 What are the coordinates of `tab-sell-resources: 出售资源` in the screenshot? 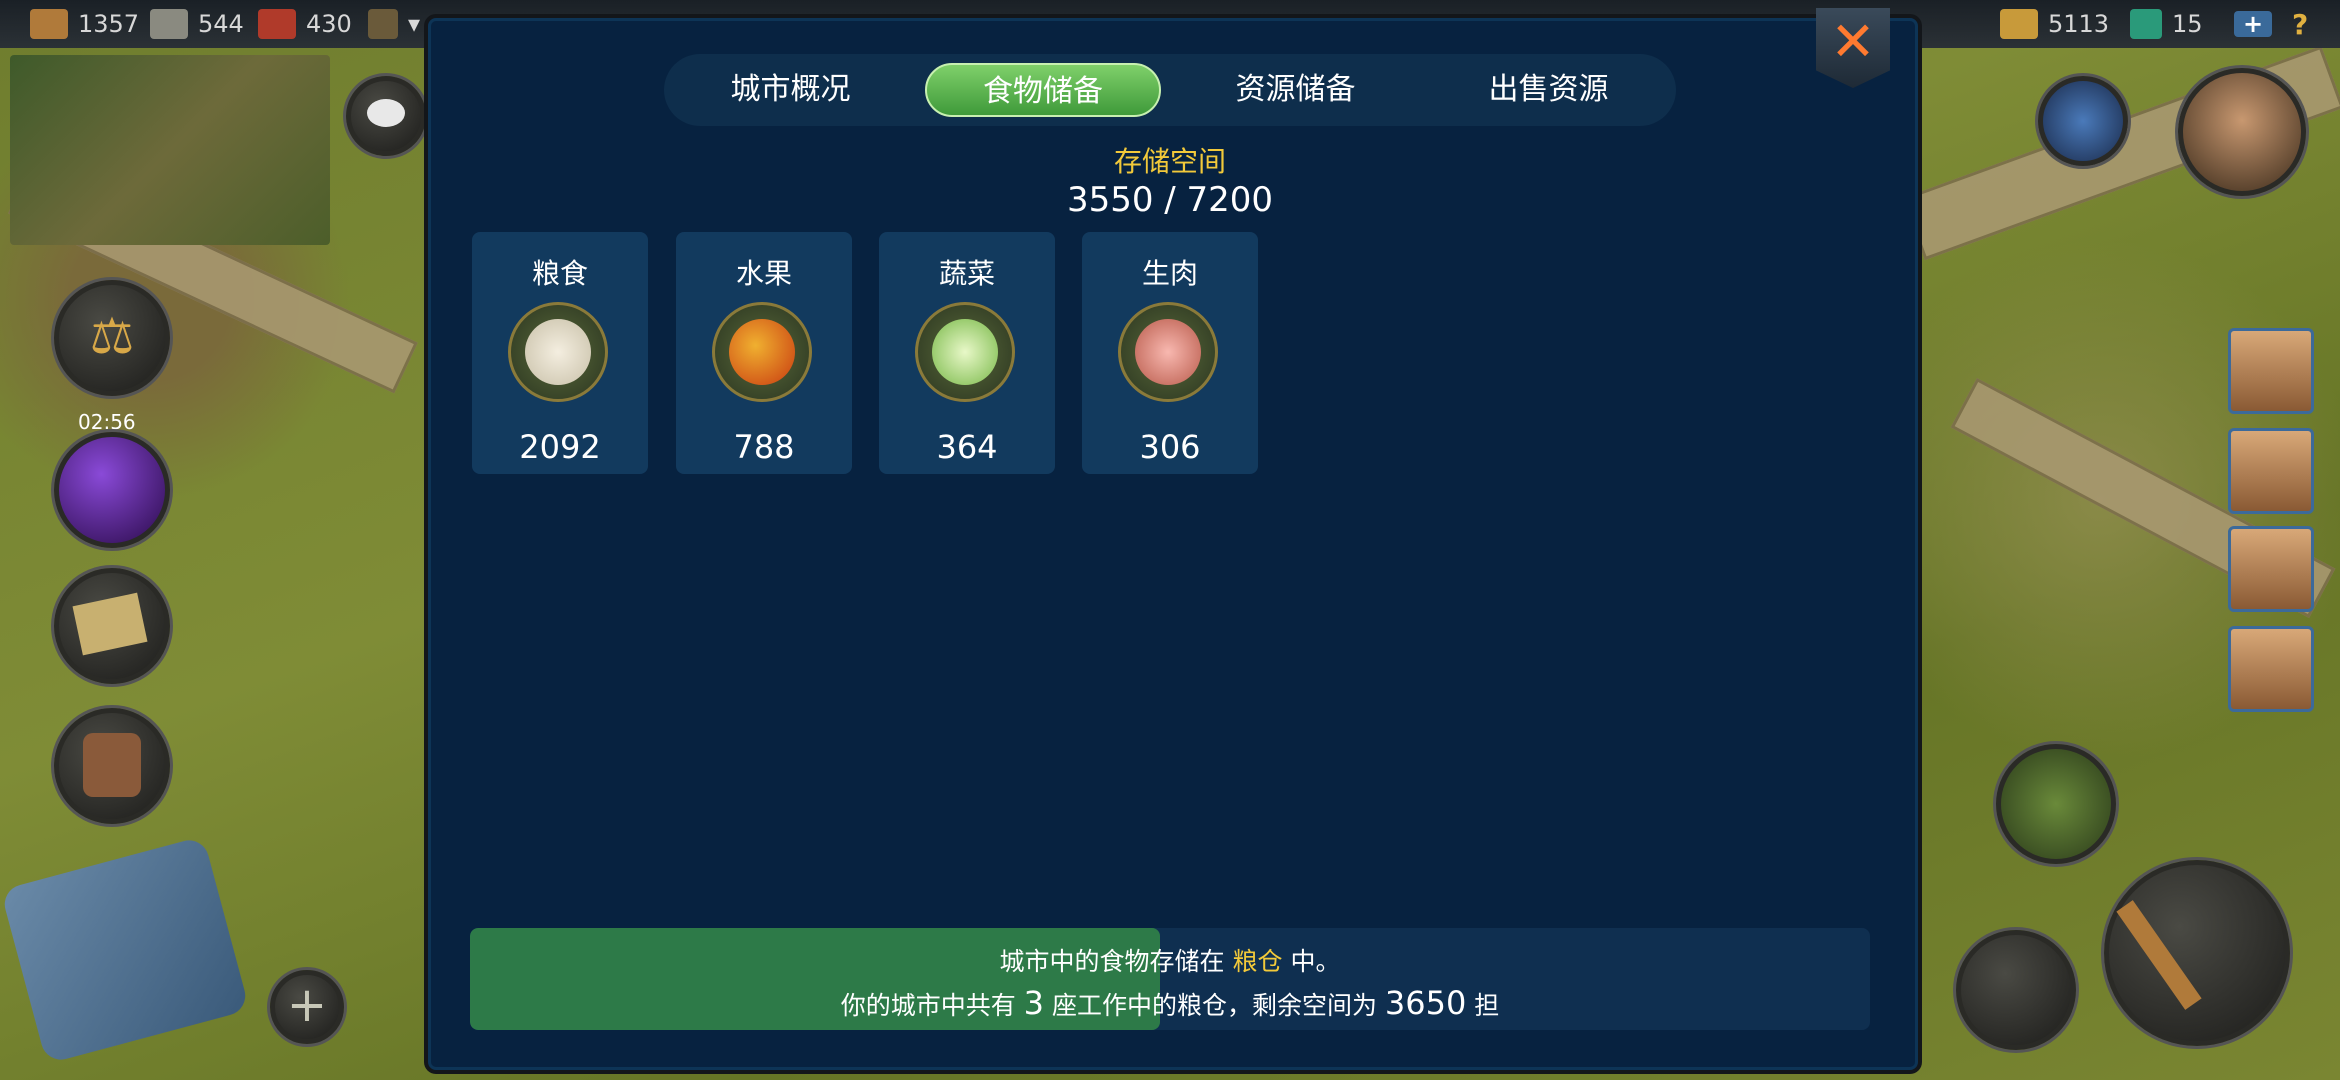 It's located at (1548, 90).